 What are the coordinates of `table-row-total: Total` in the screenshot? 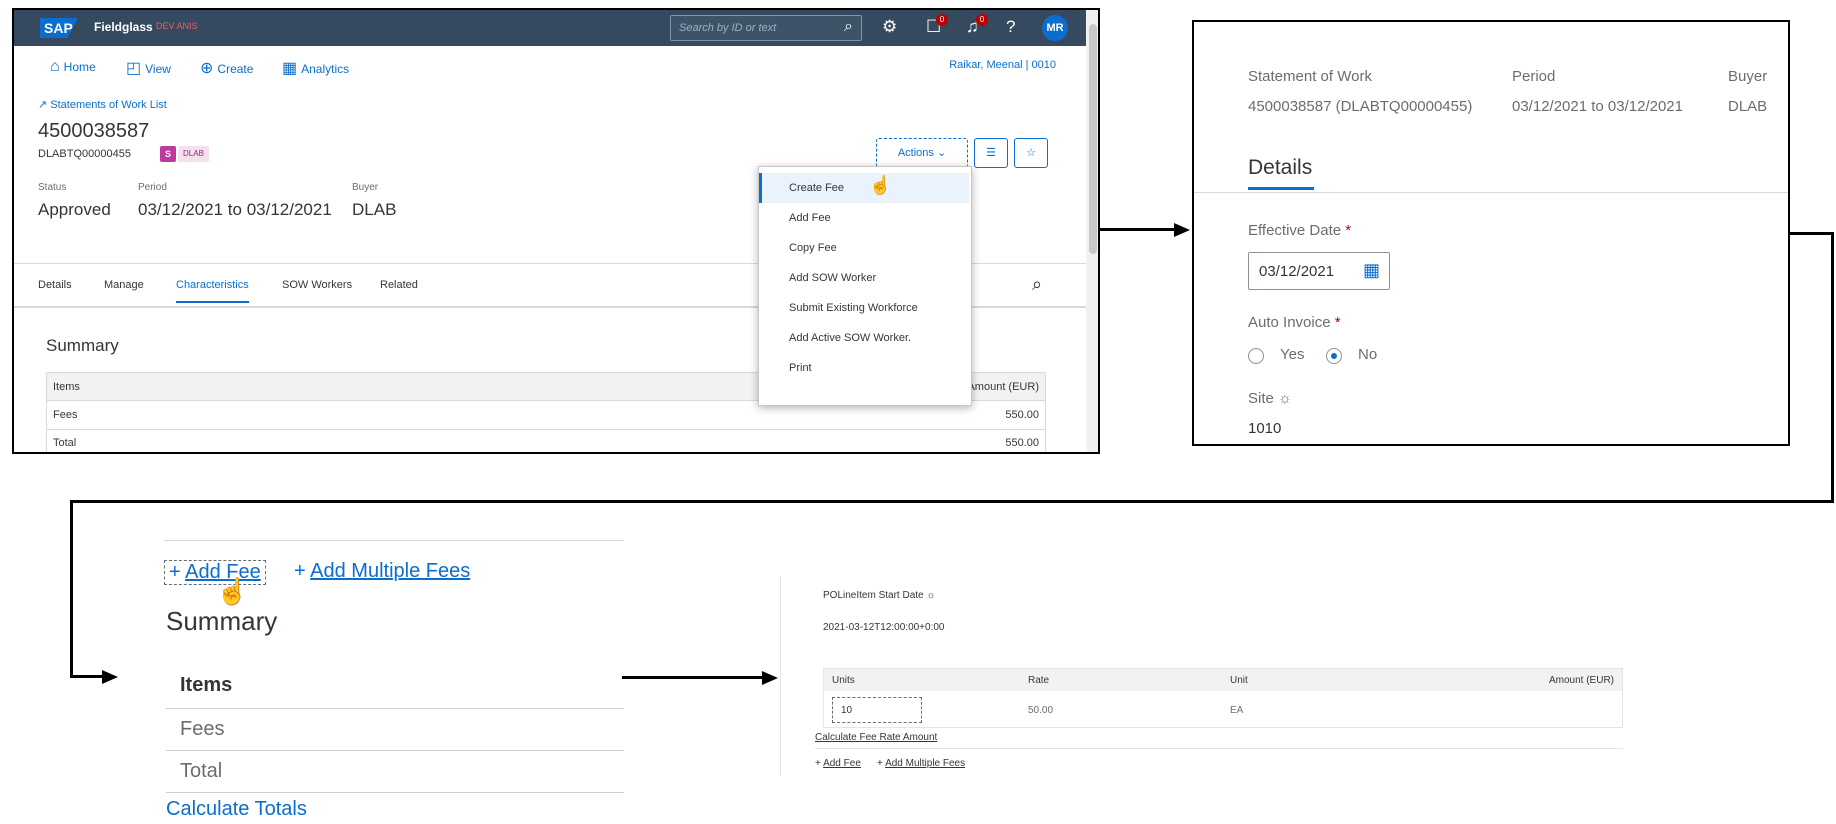 It's located at (201, 771).